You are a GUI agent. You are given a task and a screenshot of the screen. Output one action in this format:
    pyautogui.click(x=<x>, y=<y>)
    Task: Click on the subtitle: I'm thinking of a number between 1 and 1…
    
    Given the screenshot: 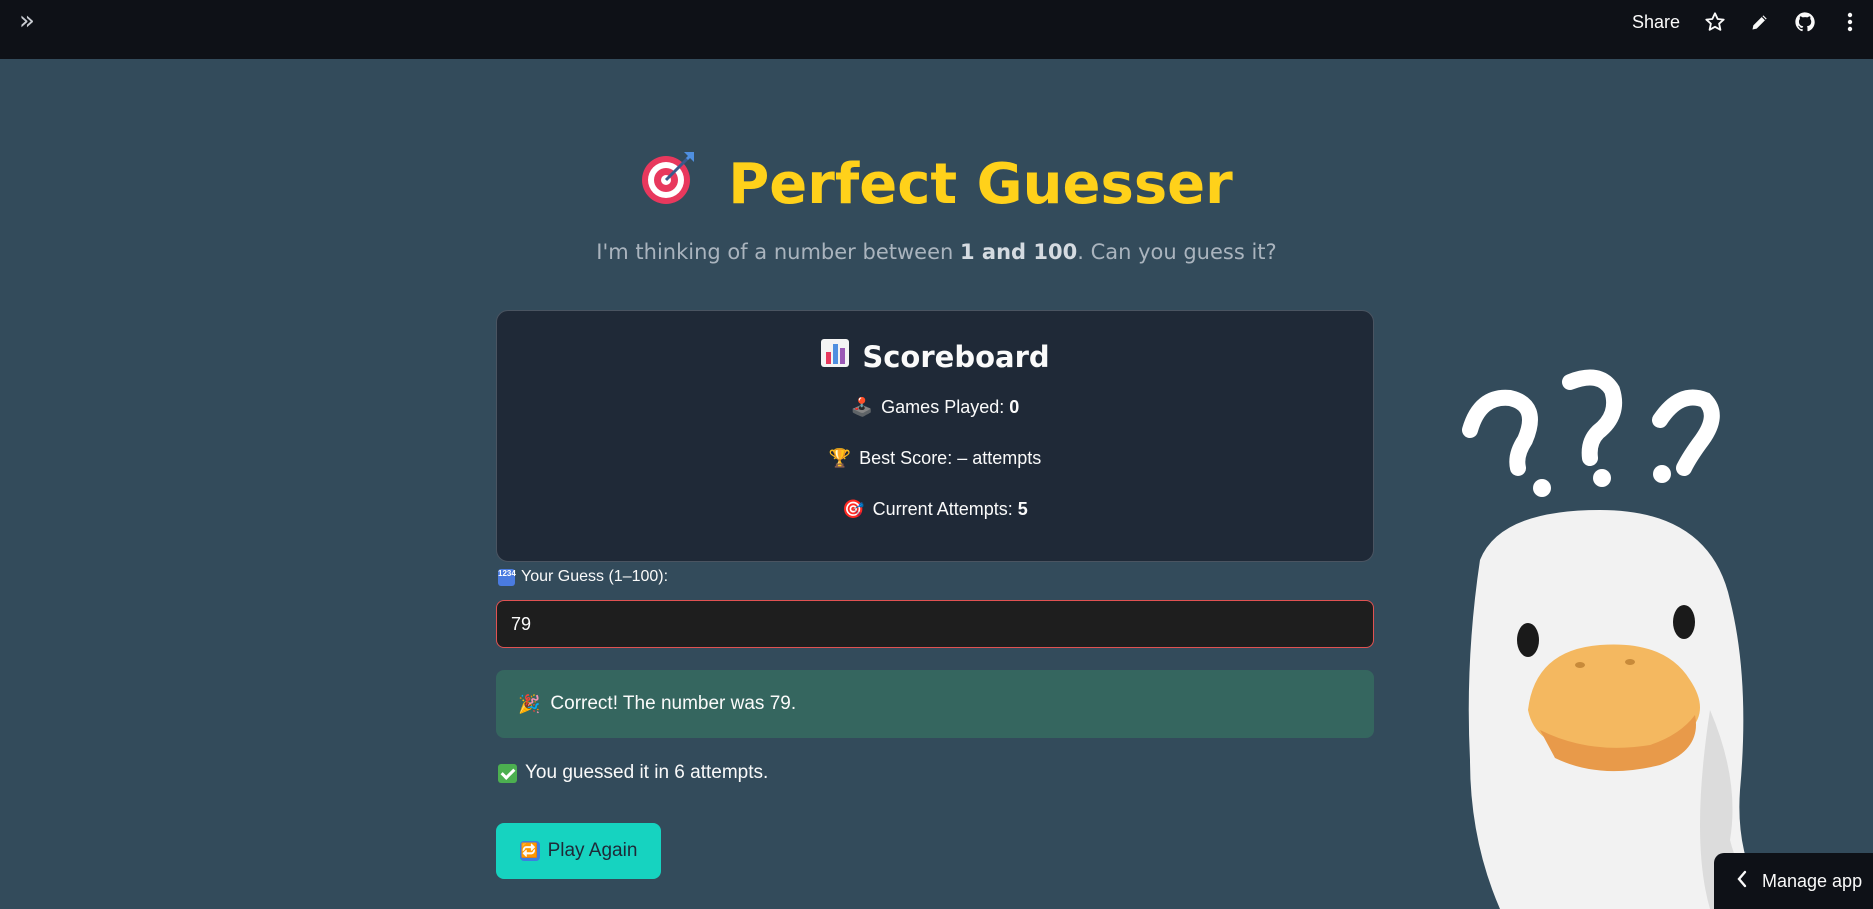 What is the action you would take?
    pyautogui.click(x=936, y=252)
    